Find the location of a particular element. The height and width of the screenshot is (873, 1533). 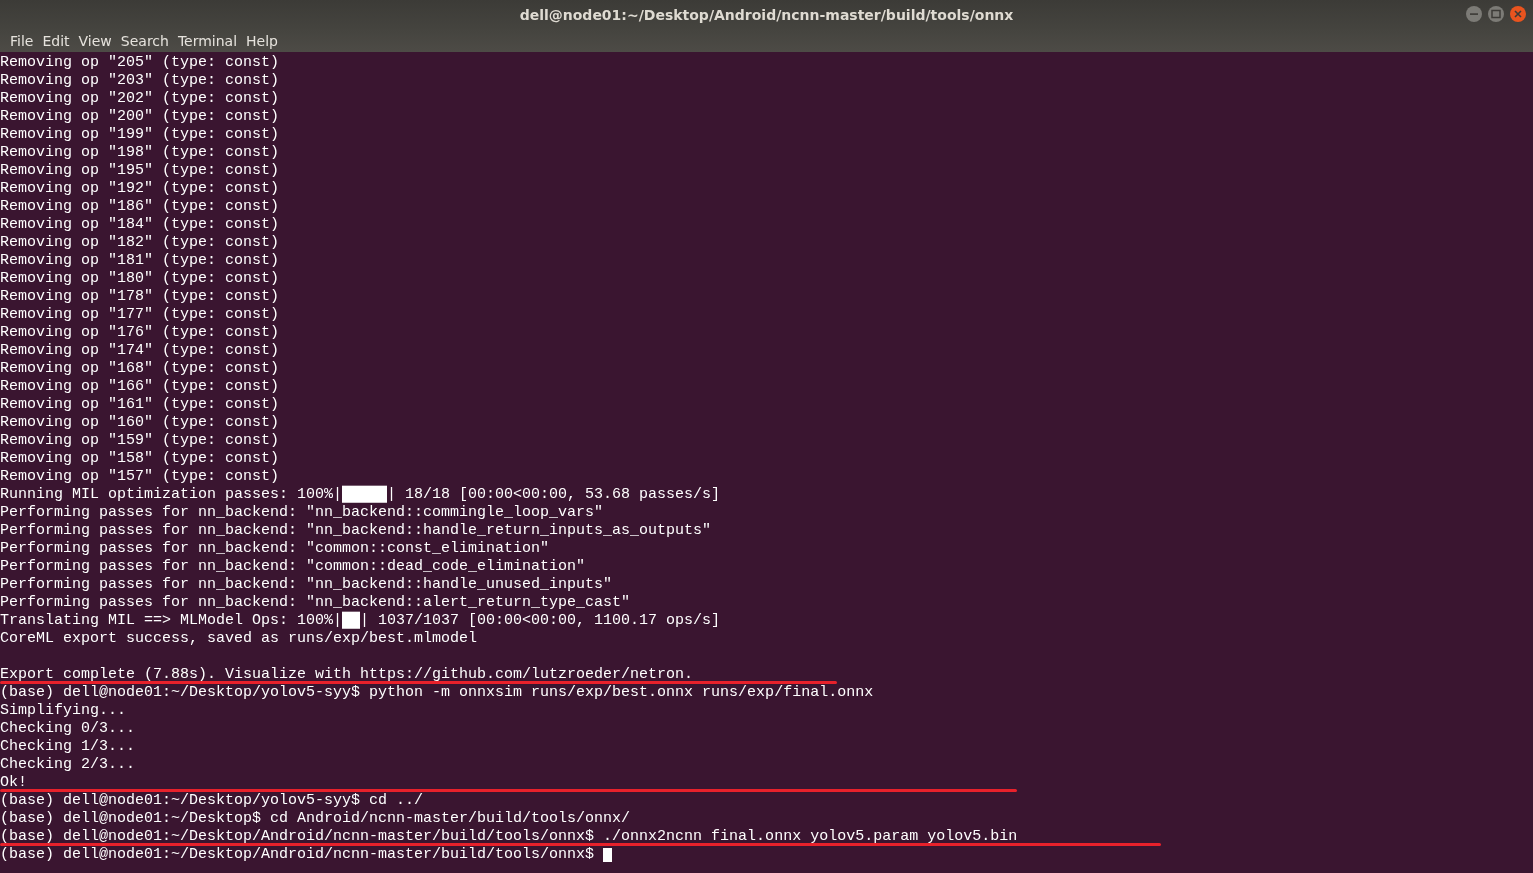

terminal-line: Performing passes for nn_backend: "nn_backend::handle_unused_inputs" is located at coordinates (306, 585).